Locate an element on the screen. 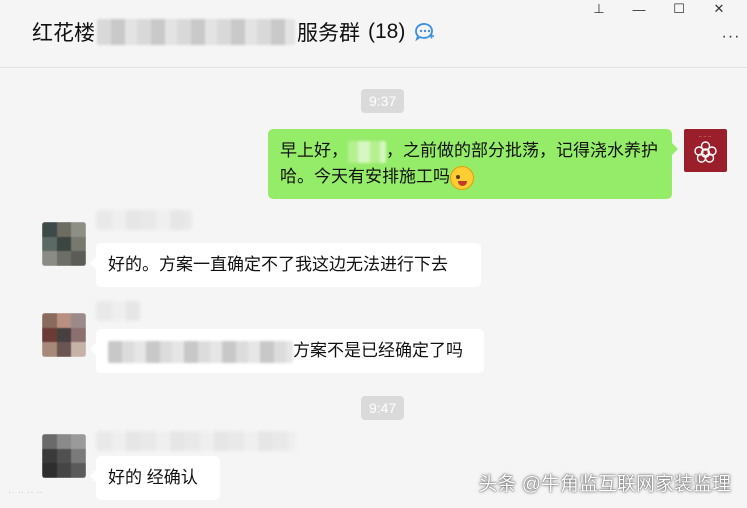  redacted-text is located at coordinates (200, 351).